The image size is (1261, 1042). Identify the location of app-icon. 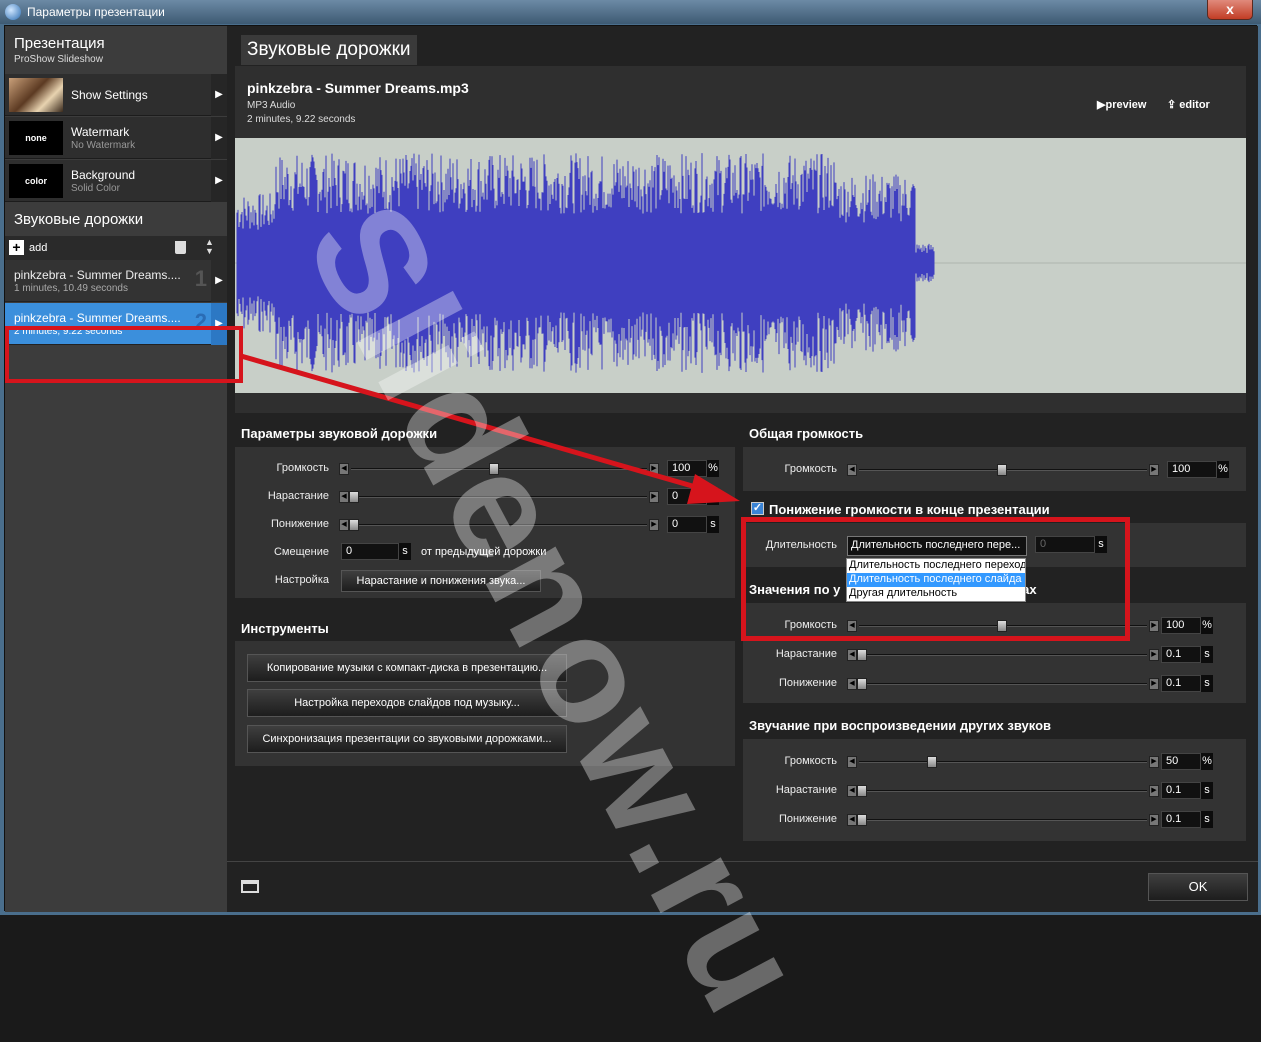
(13, 12).